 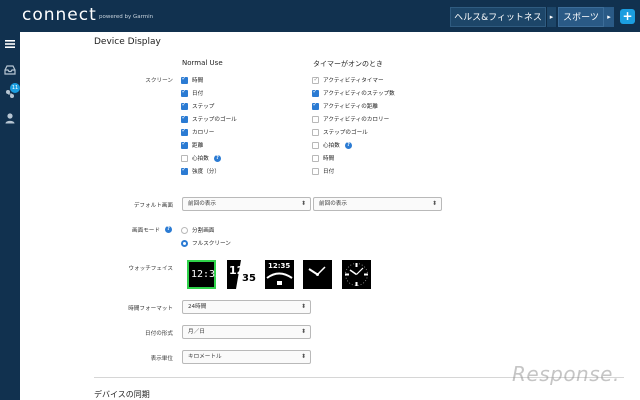 I want to click on watch-face-time: 12:35, so click(x=206, y=274).